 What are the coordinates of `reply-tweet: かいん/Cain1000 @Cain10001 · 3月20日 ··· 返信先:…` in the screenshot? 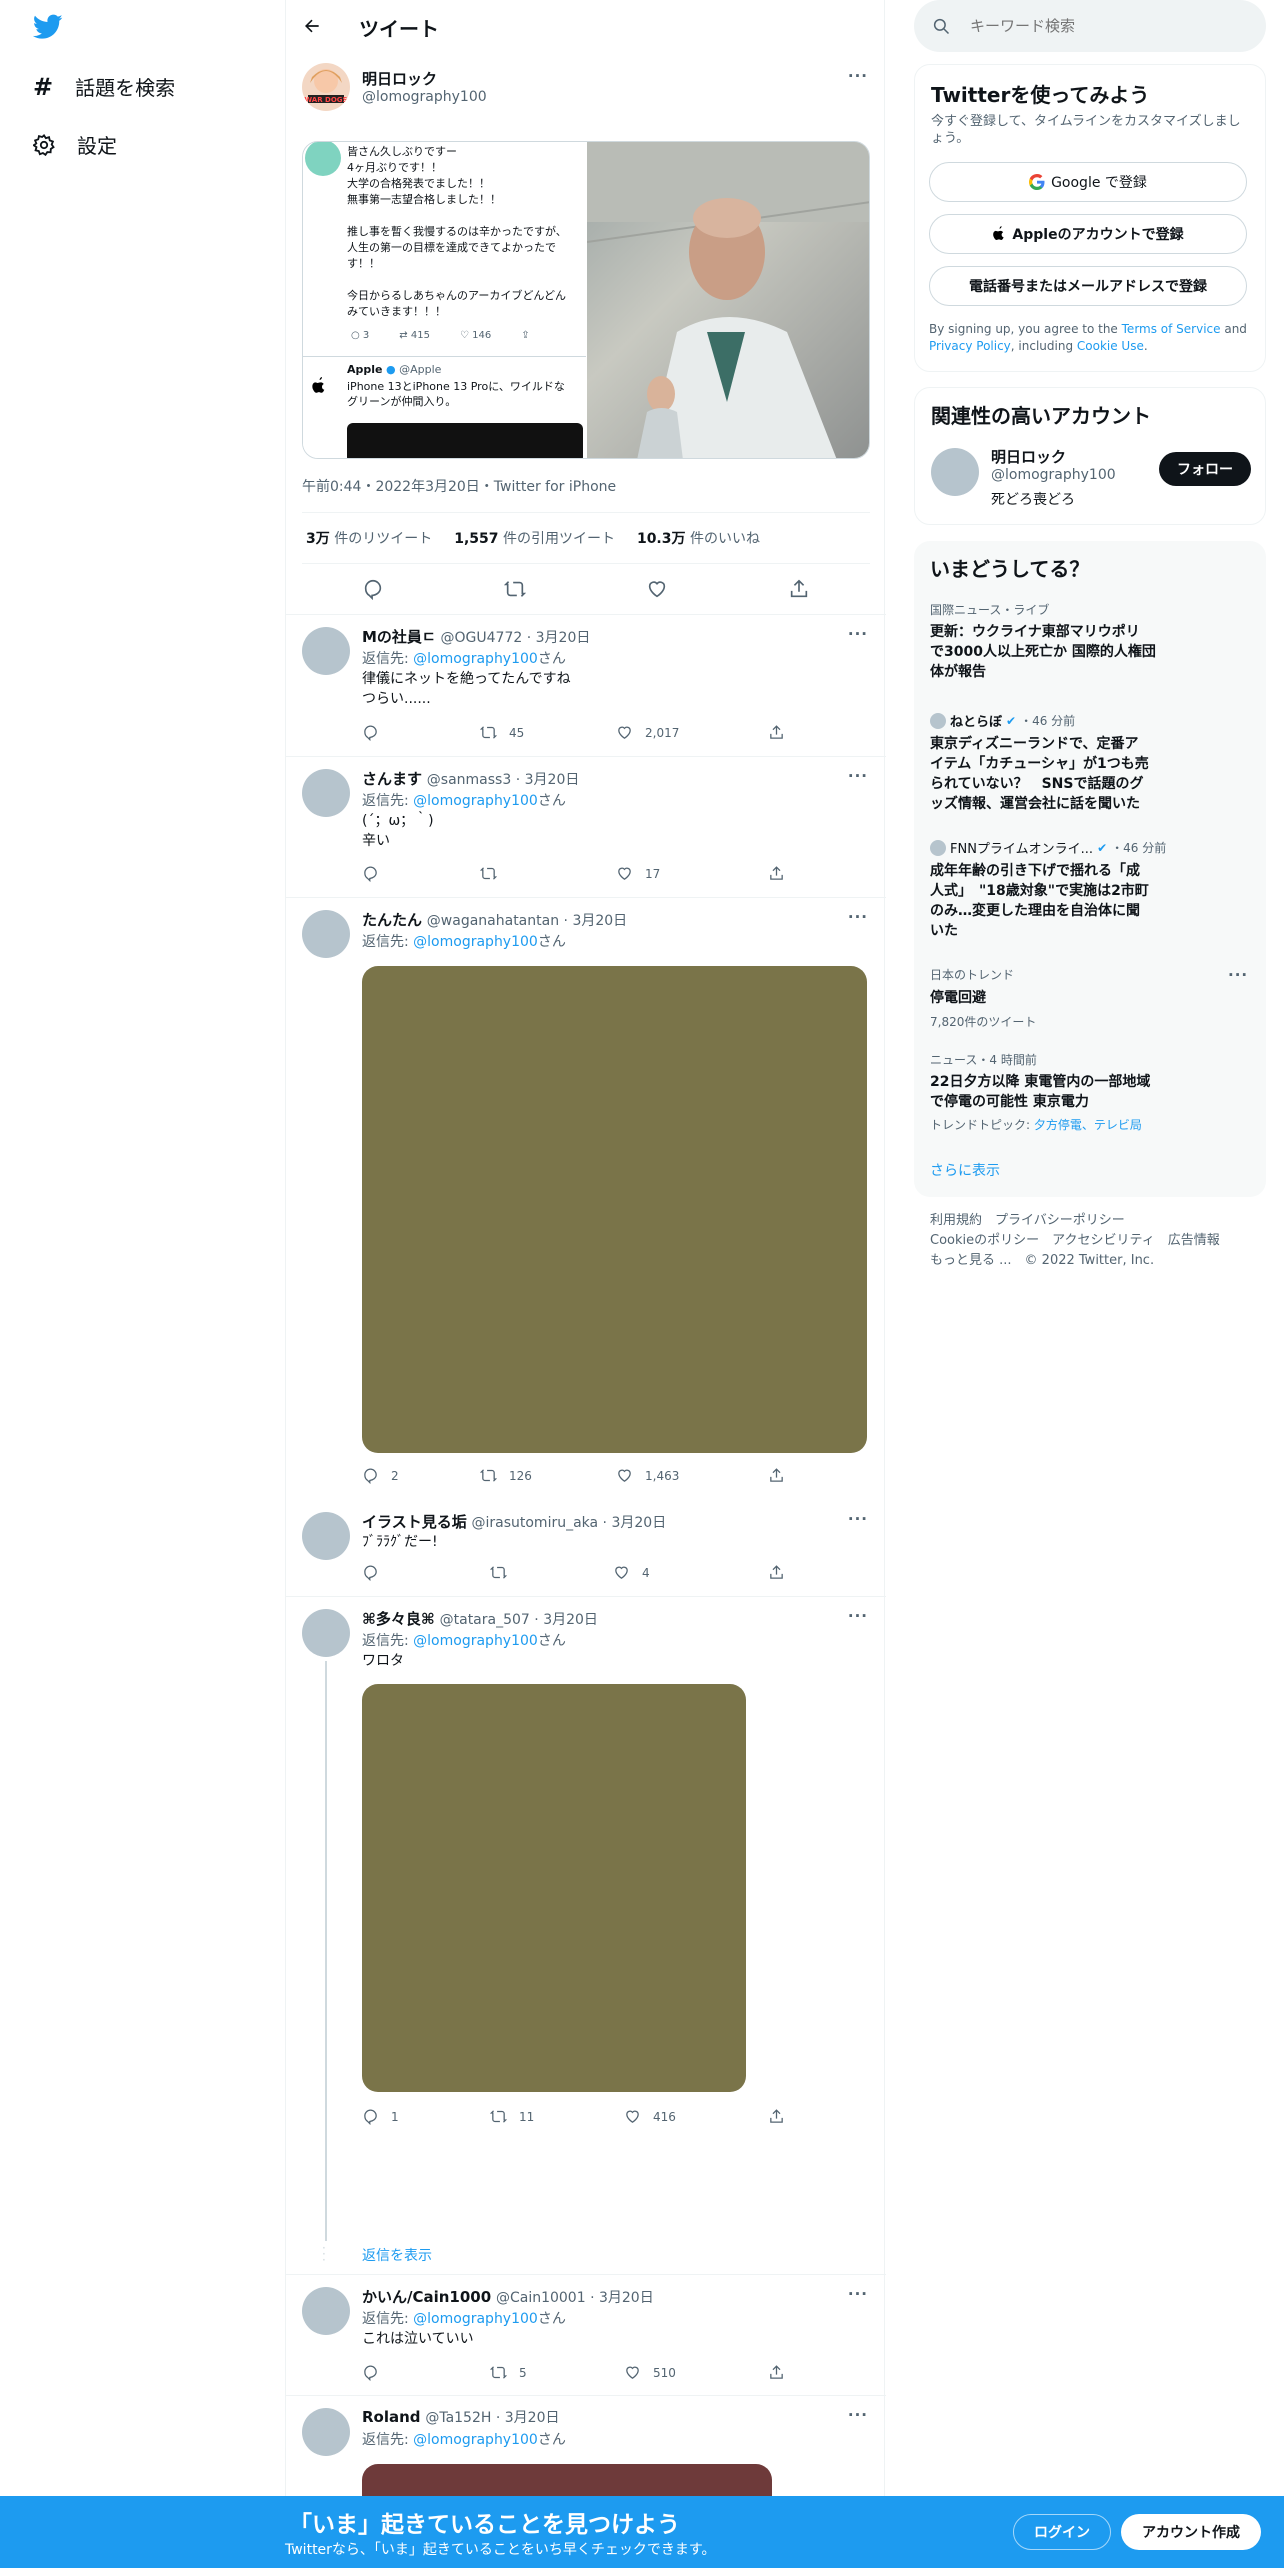 It's located at (586, 2335).